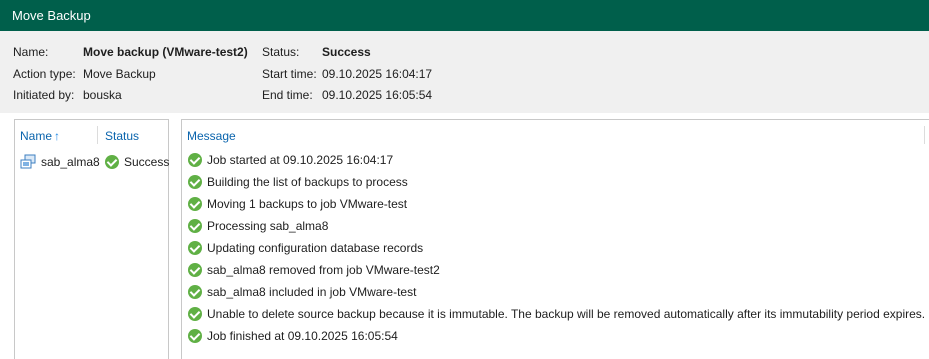  What do you see at coordinates (323, 270) in the screenshot?
I see `log-message-text: sab_alma8 removed from job VMware-test2` at bounding box center [323, 270].